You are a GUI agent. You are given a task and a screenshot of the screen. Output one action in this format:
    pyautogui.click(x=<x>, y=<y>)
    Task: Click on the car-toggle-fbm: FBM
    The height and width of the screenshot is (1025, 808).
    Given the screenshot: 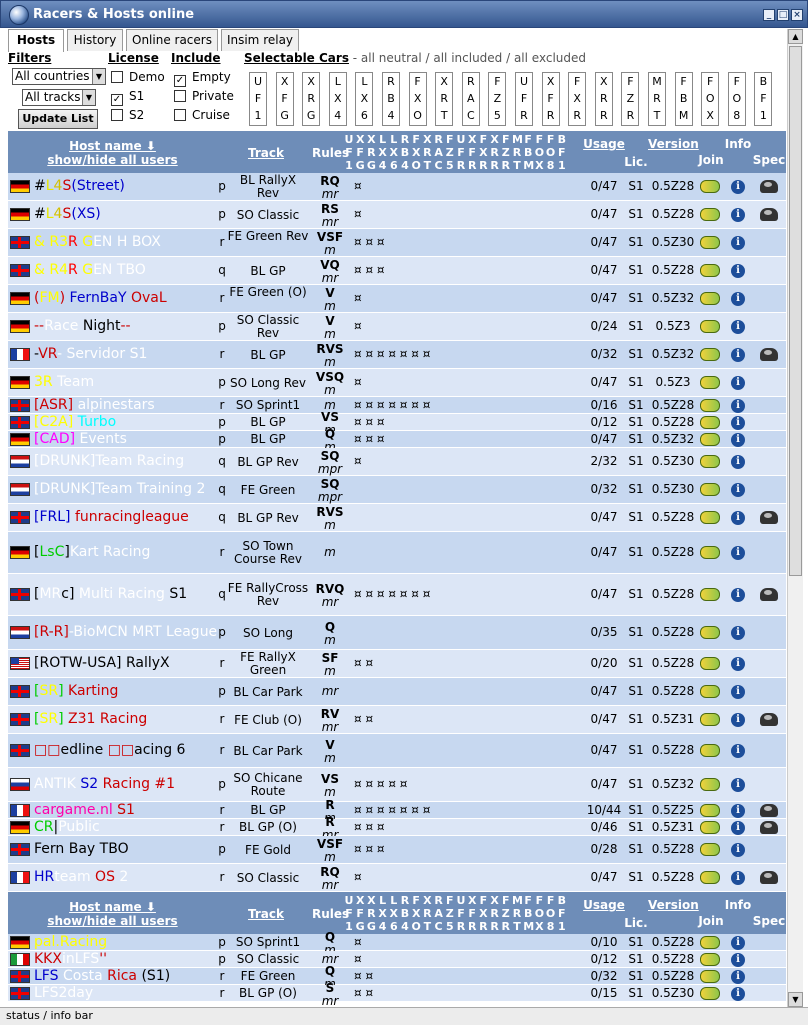 What is the action you would take?
    pyautogui.click(x=683, y=99)
    